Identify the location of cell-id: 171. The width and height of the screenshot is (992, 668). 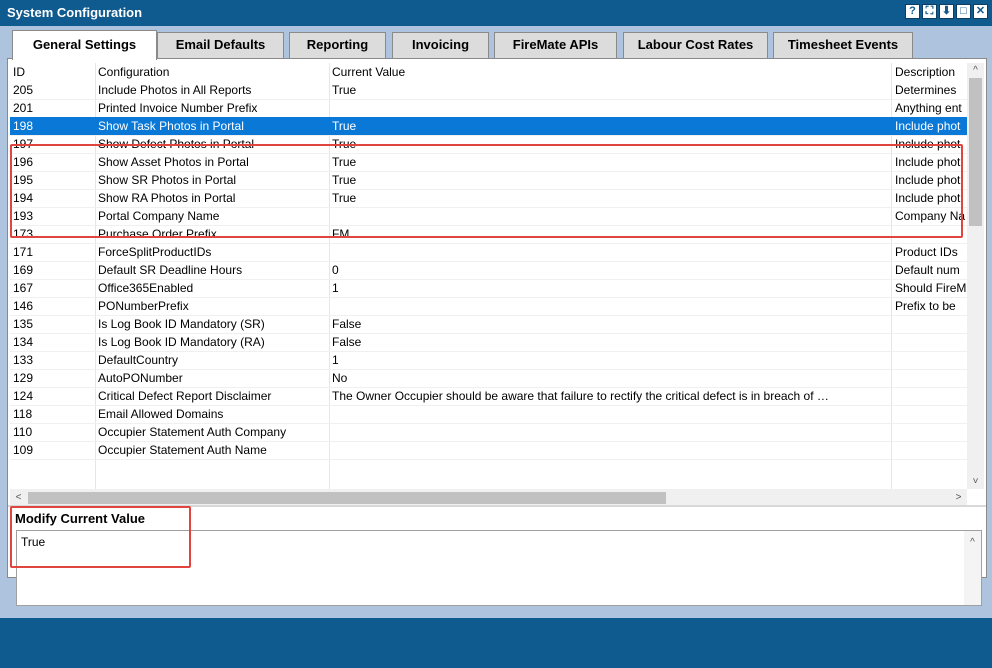
(23, 252).